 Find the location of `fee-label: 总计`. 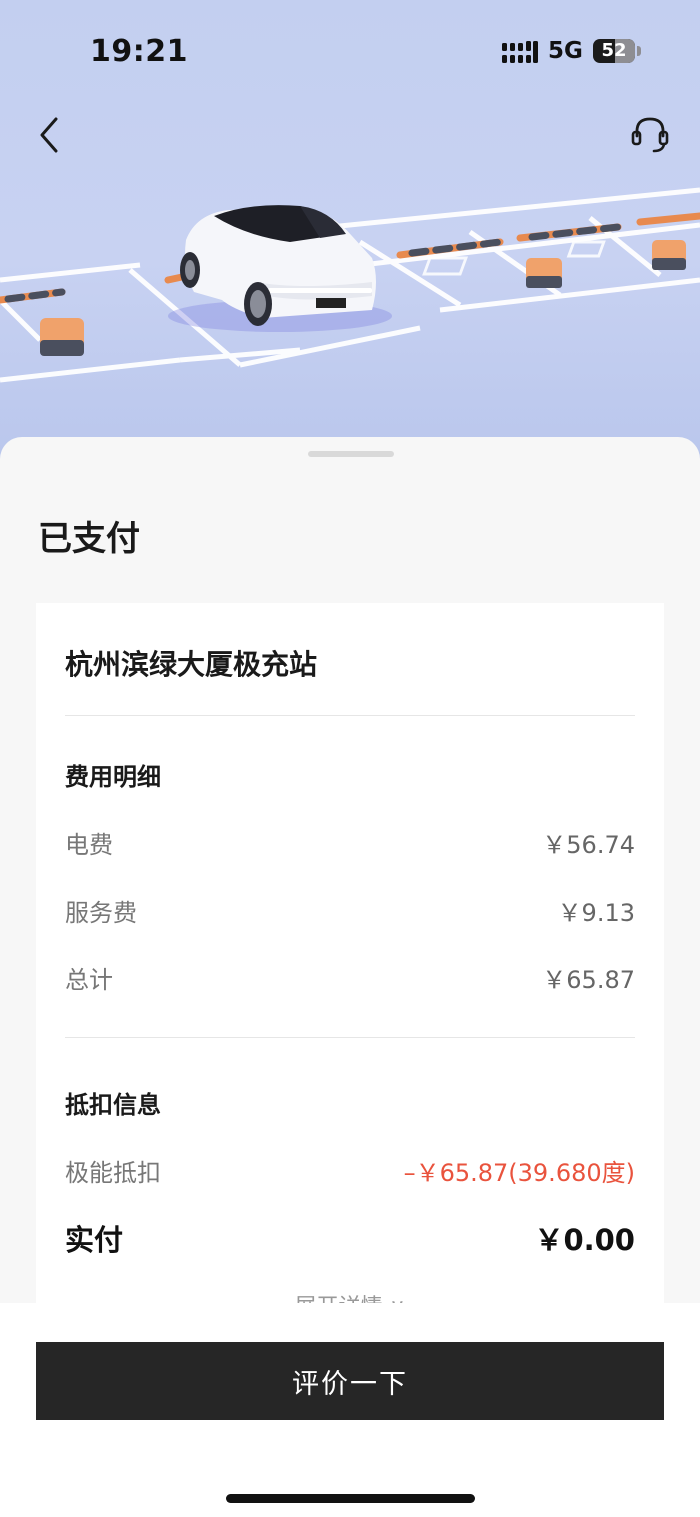

fee-label: 总计 is located at coordinates (89, 980).